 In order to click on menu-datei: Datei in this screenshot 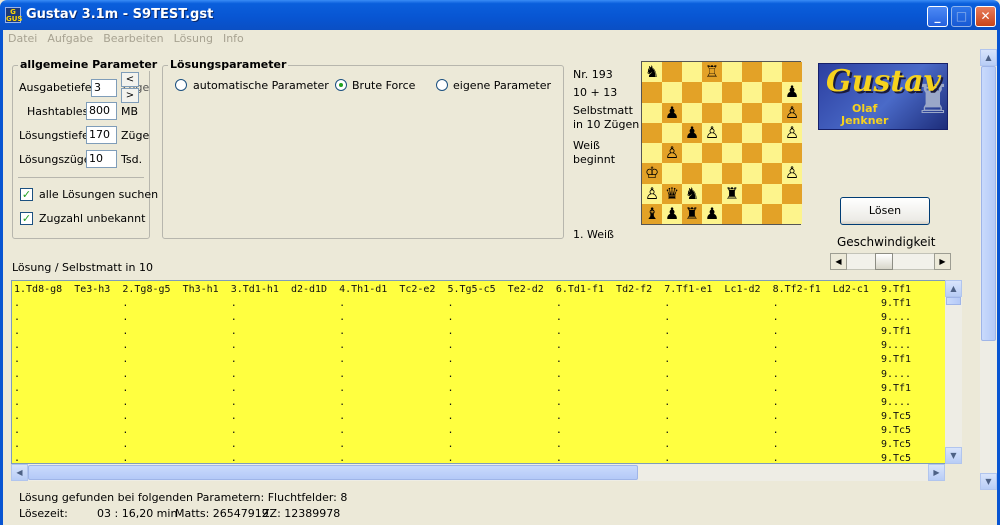, I will do `click(22, 38)`.